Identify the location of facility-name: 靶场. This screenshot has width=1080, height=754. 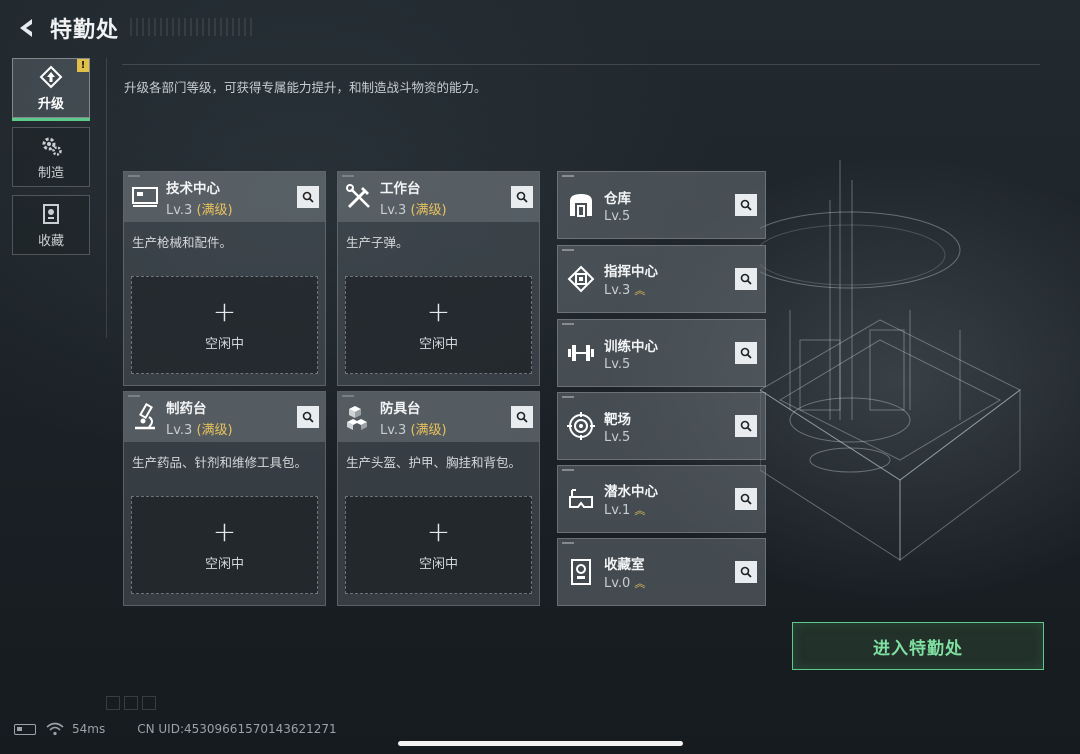
(617, 419).